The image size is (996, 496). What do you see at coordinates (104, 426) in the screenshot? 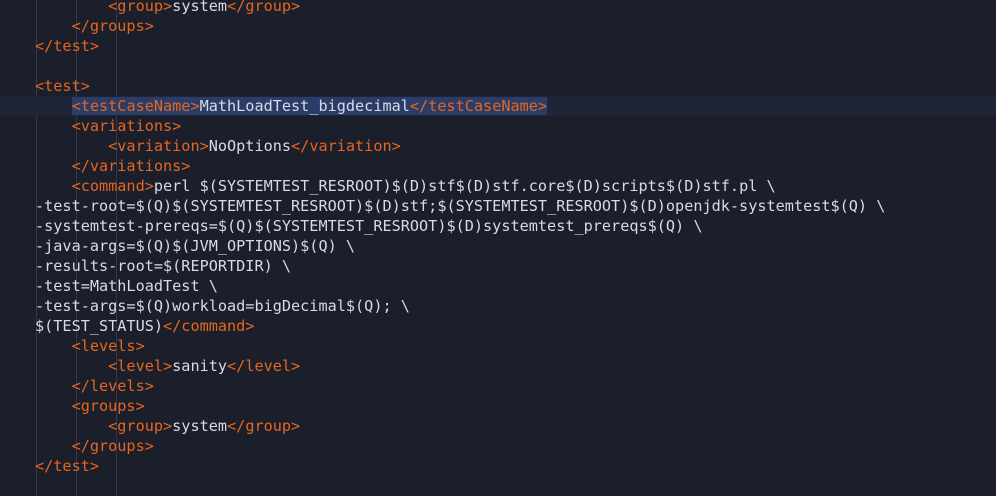
I see `xml-tag-token: <group>` at bounding box center [104, 426].